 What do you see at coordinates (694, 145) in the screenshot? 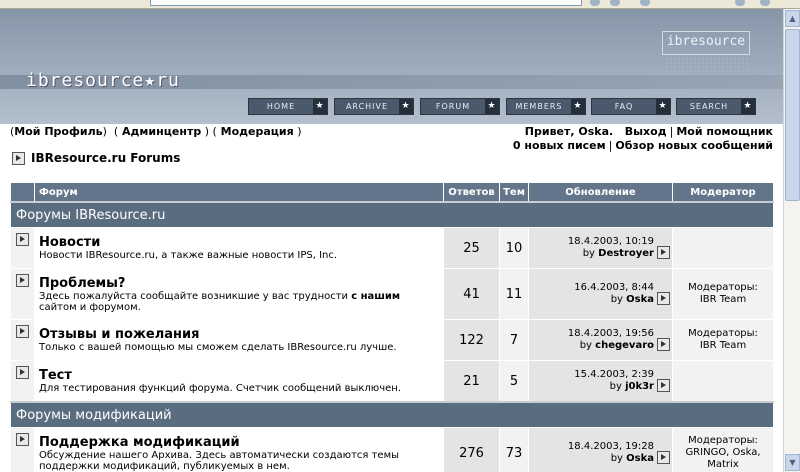
I see `new-posts-link: Обзор новых сообщений` at bounding box center [694, 145].